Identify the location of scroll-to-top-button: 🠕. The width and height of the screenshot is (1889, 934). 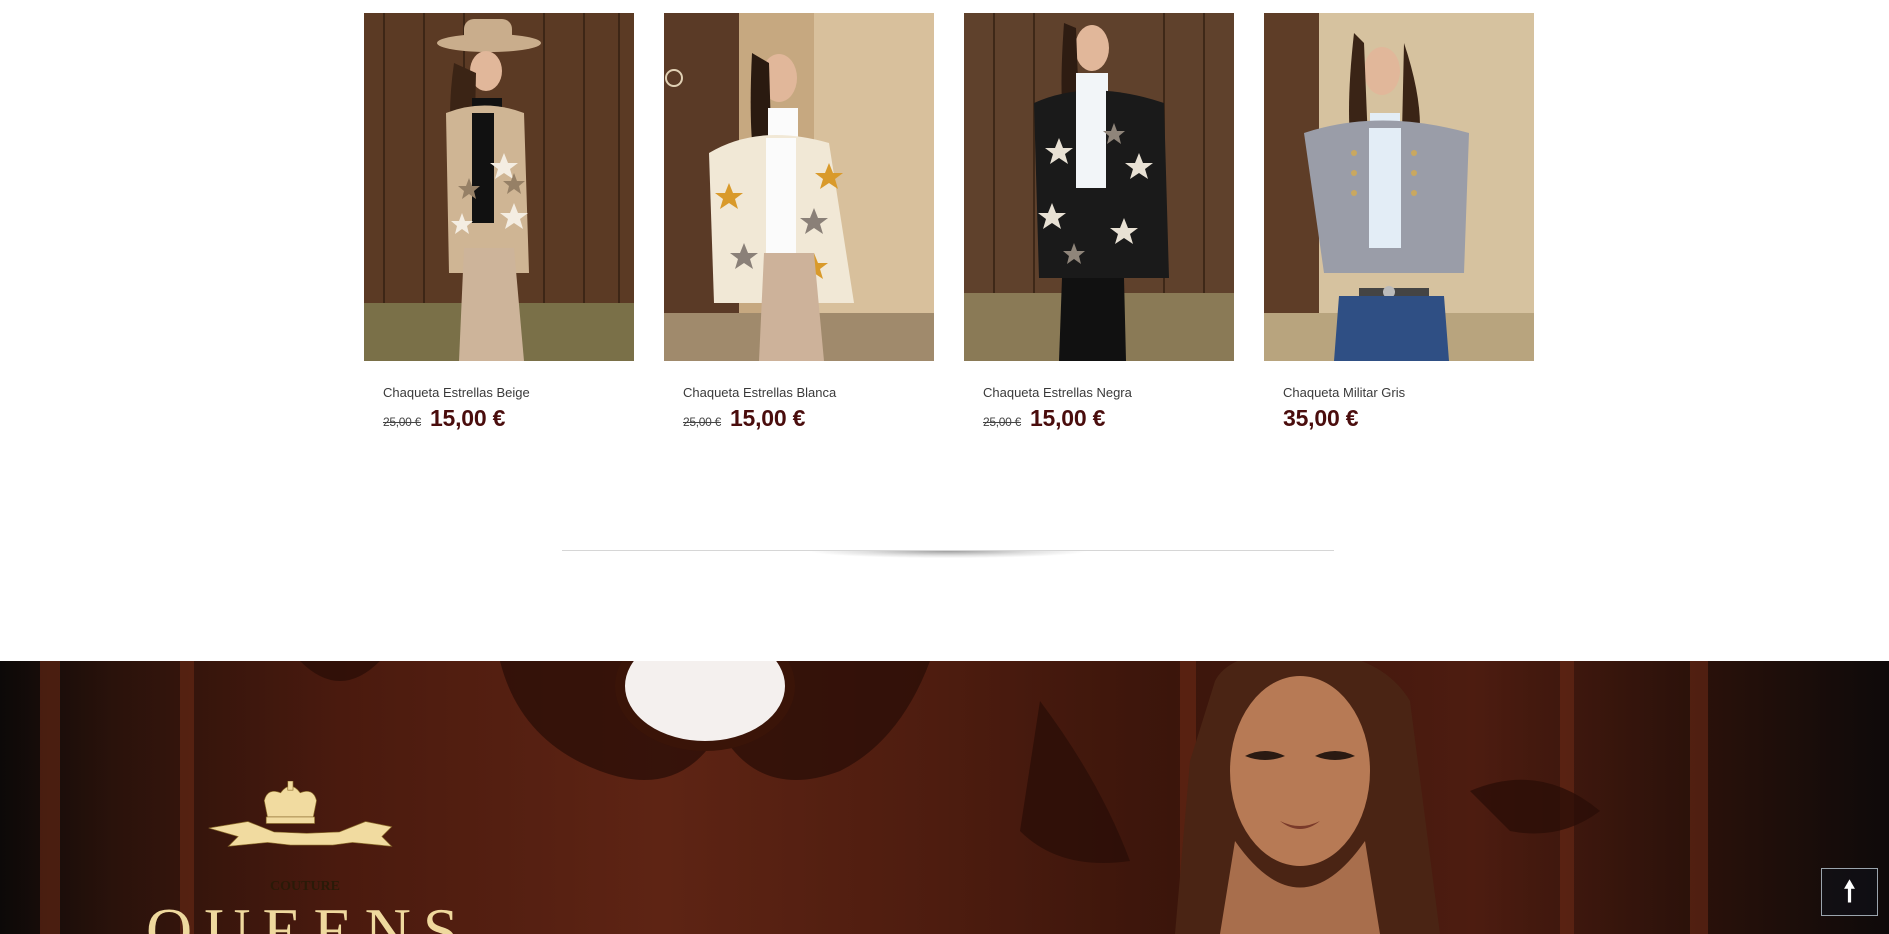
(1849, 892).